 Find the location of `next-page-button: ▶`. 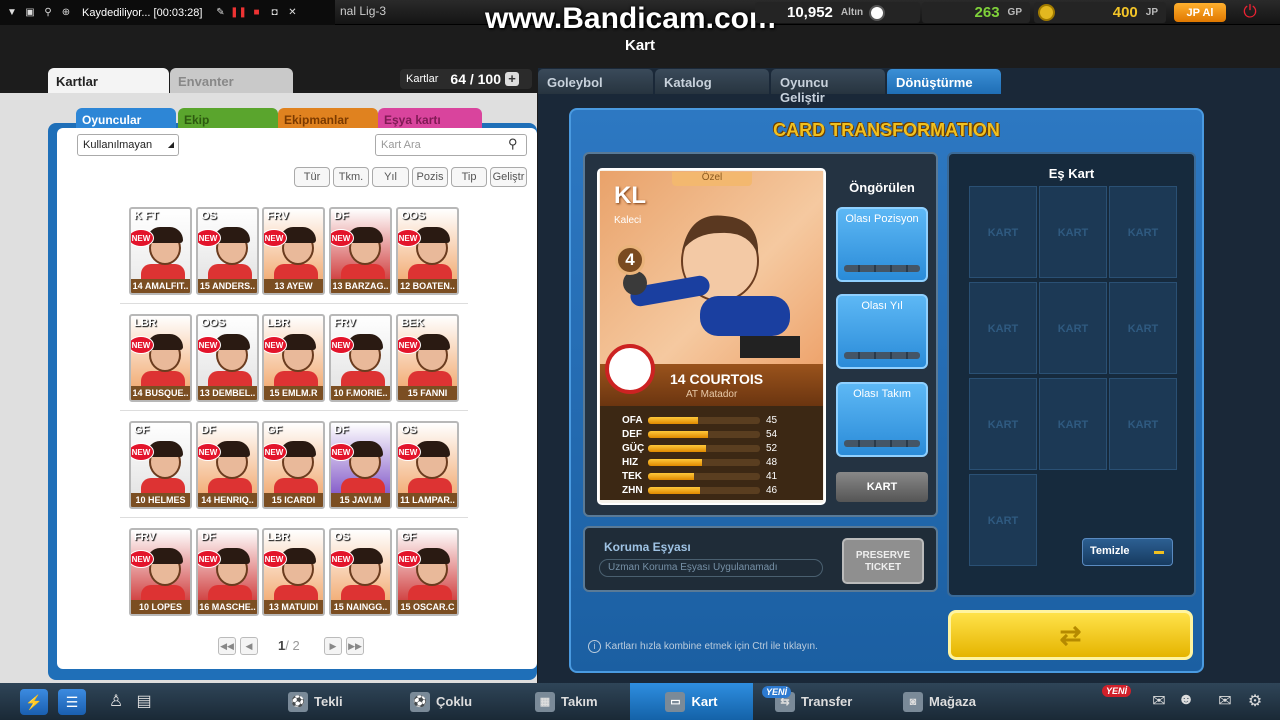

next-page-button: ▶ is located at coordinates (333, 646).